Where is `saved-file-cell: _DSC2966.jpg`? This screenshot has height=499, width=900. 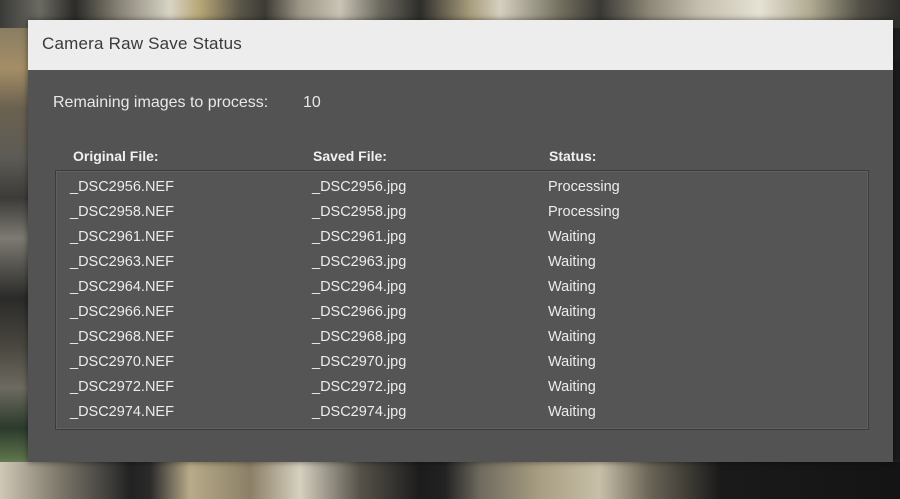
saved-file-cell: _DSC2966.jpg is located at coordinates (359, 312).